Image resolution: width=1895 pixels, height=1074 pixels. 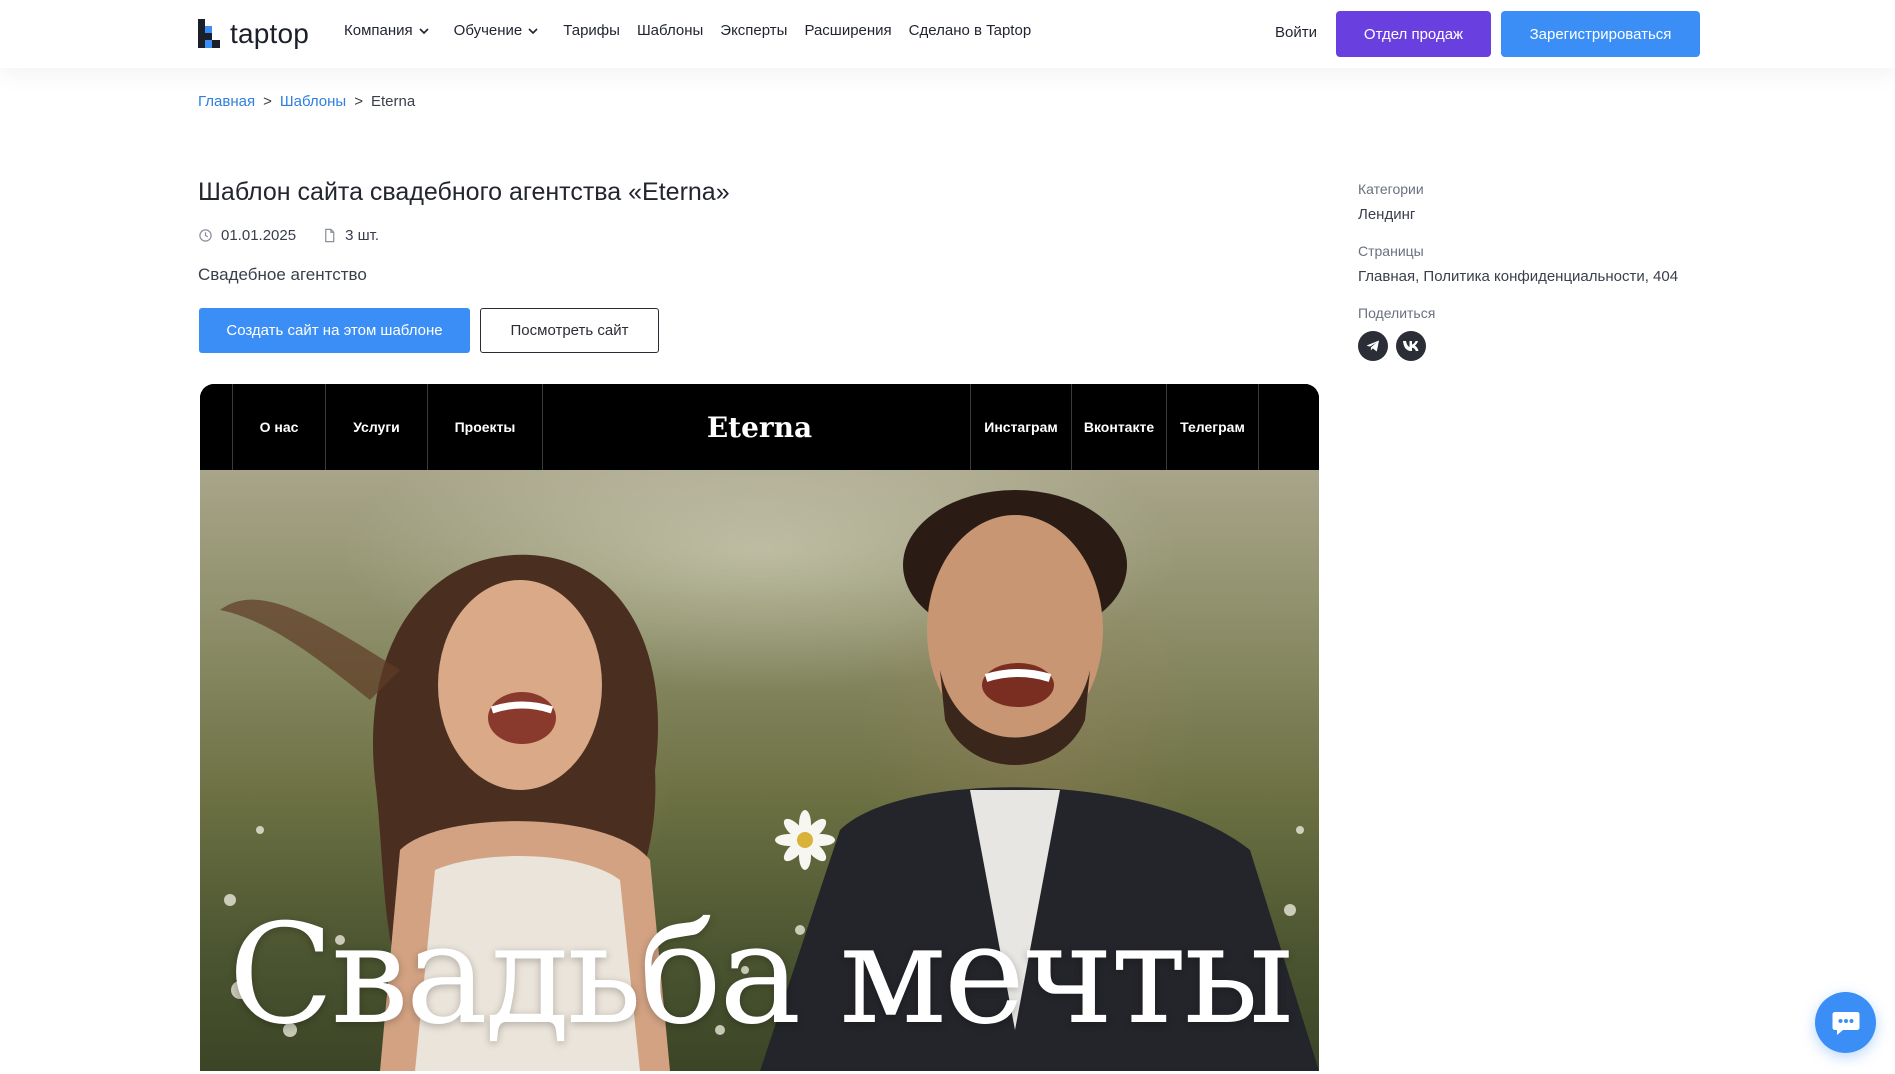 I want to click on nav-item-label: Шаблоны, so click(x=670, y=30).